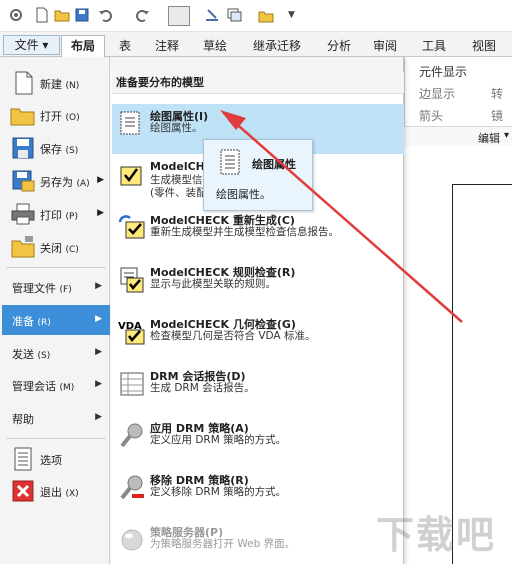 The width and height of the screenshot is (512, 564). What do you see at coordinates (132, 384) in the screenshot?
I see `drm-report-icon` at bounding box center [132, 384].